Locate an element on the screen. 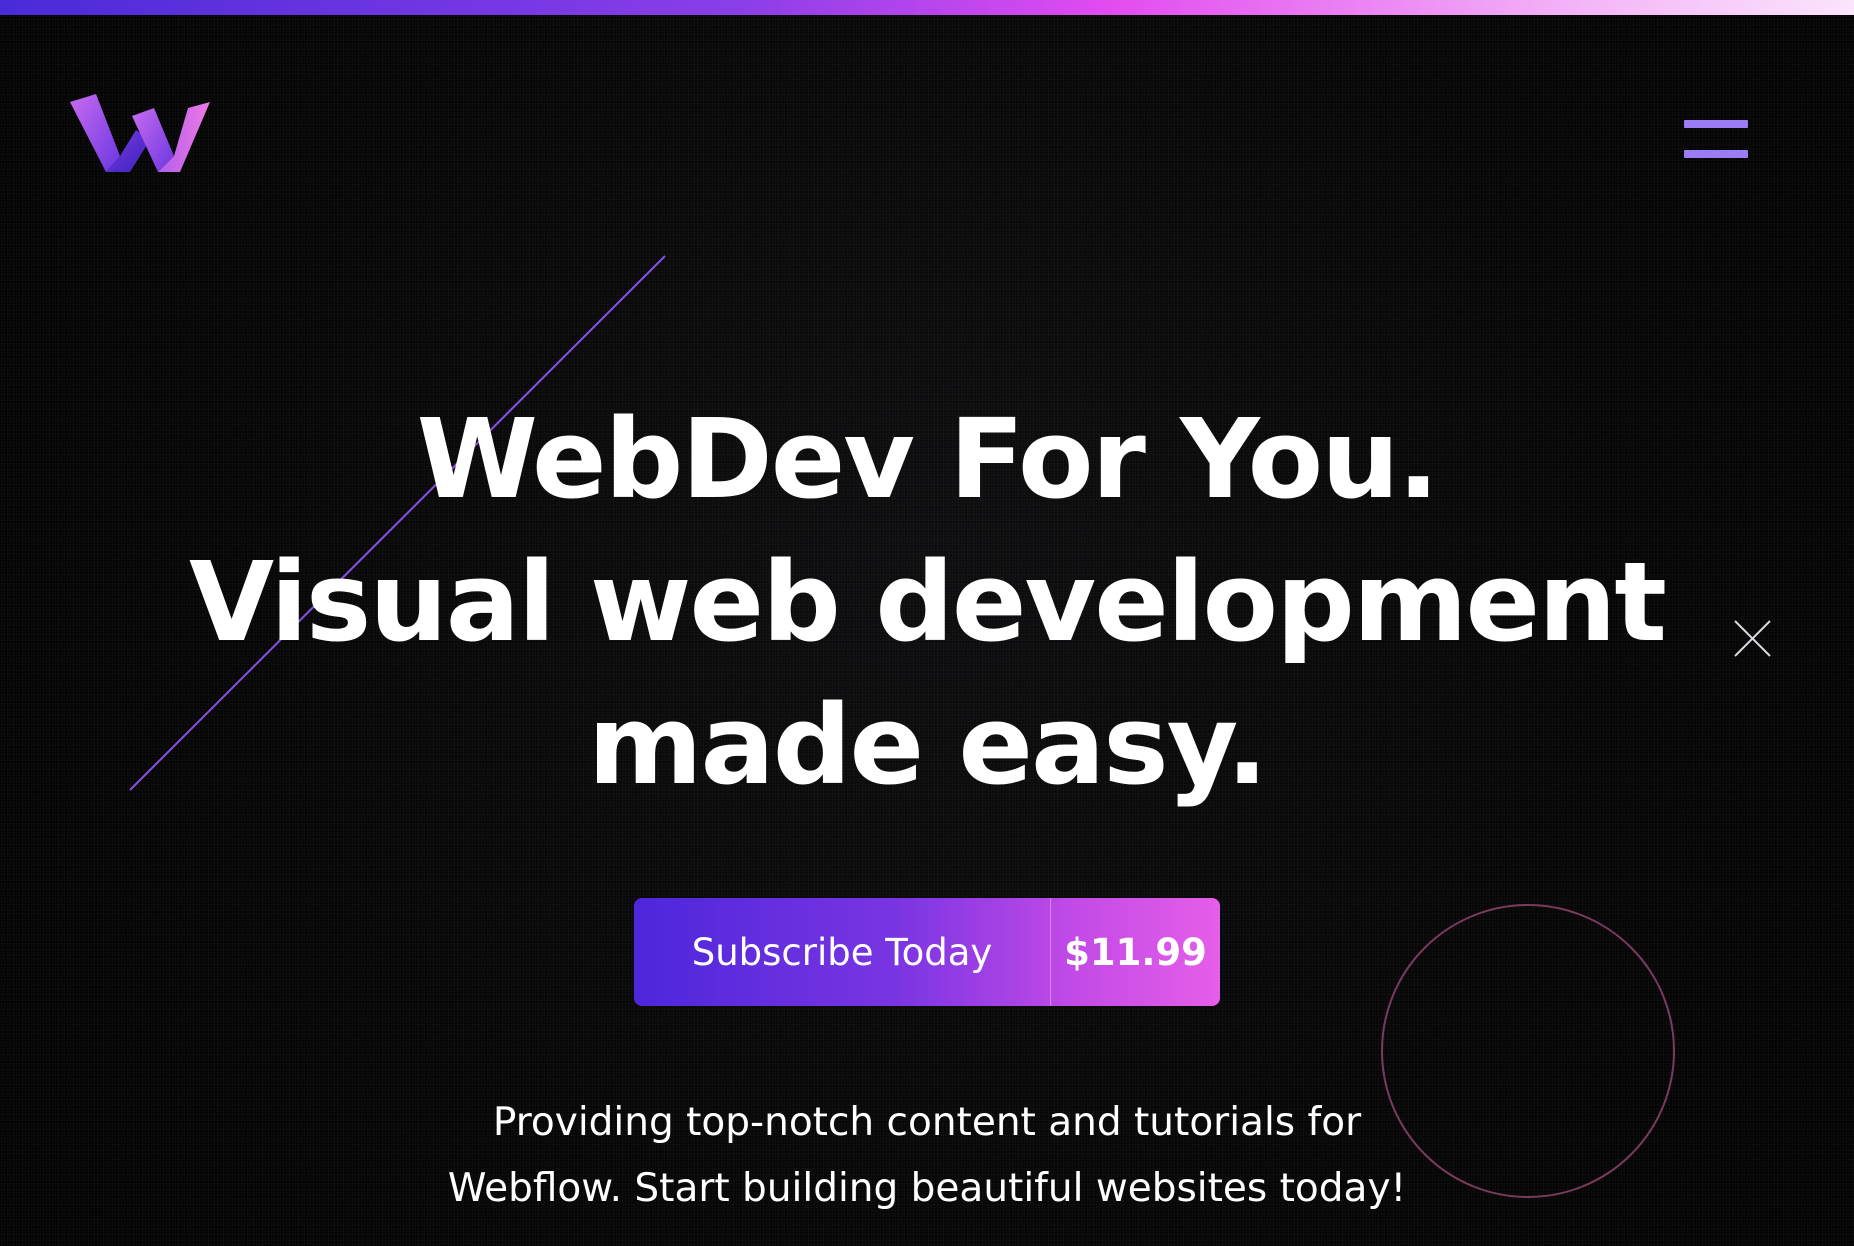  subscribe-price: $11.99 is located at coordinates (1135, 952).